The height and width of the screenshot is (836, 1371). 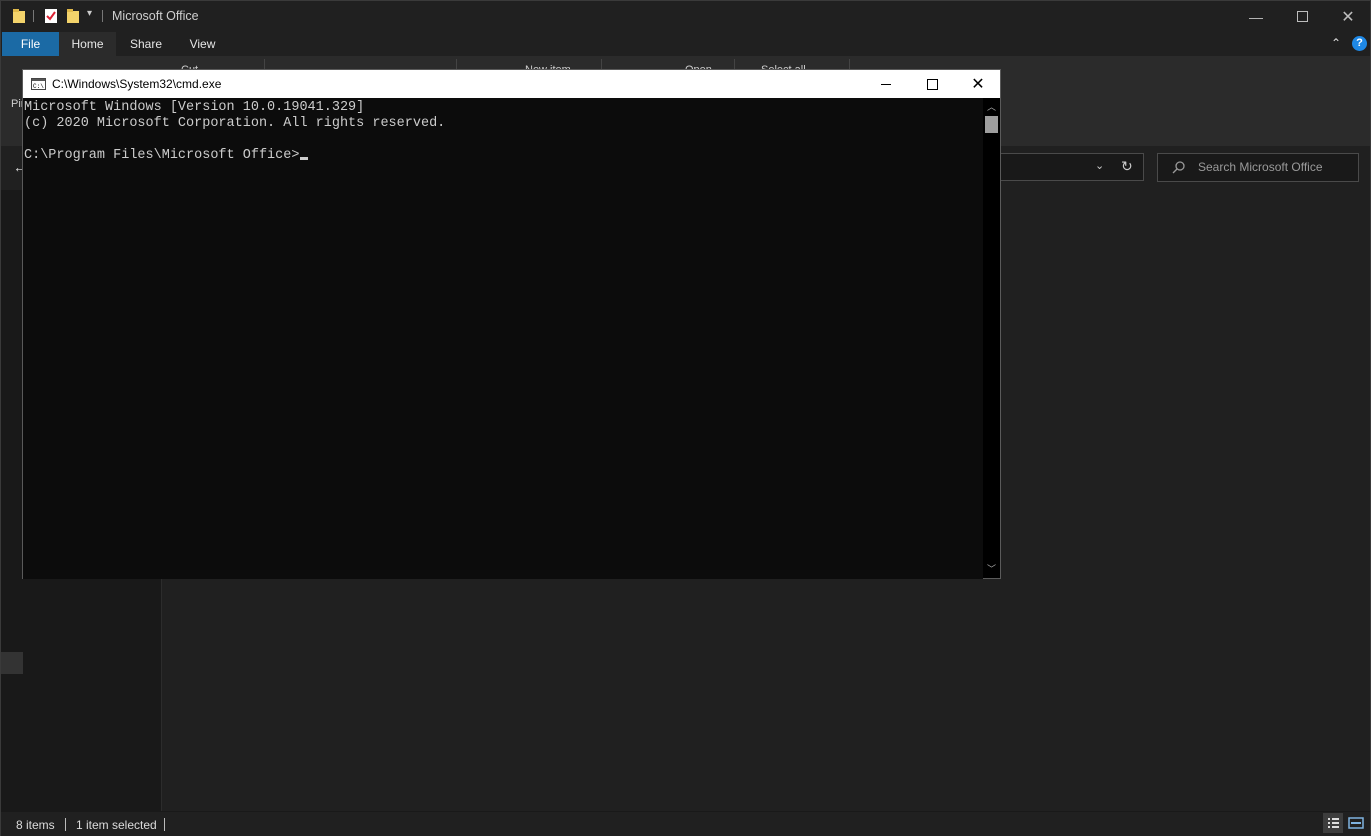 I want to click on large-icons-view-button, so click(x=1356, y=823).